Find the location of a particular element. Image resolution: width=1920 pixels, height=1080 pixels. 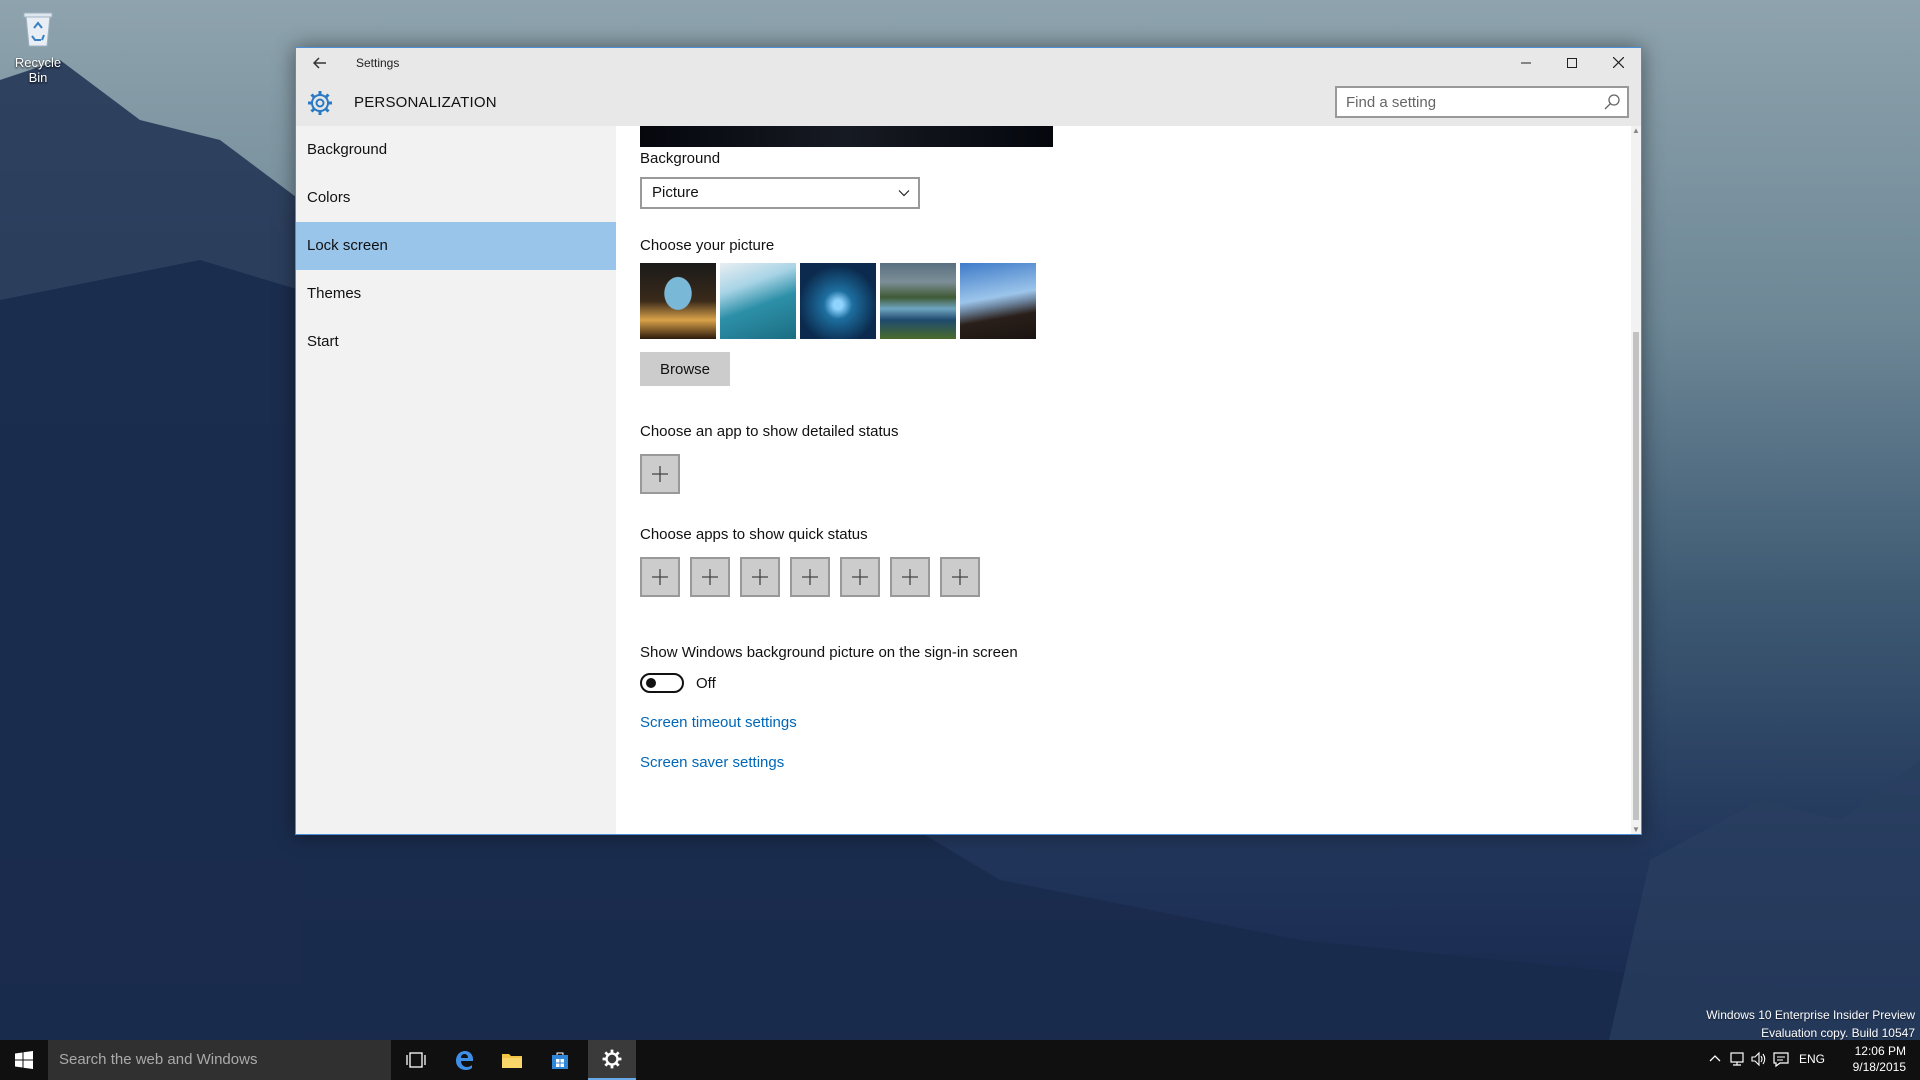

edge-icon is located at coordinates (464, 1060).